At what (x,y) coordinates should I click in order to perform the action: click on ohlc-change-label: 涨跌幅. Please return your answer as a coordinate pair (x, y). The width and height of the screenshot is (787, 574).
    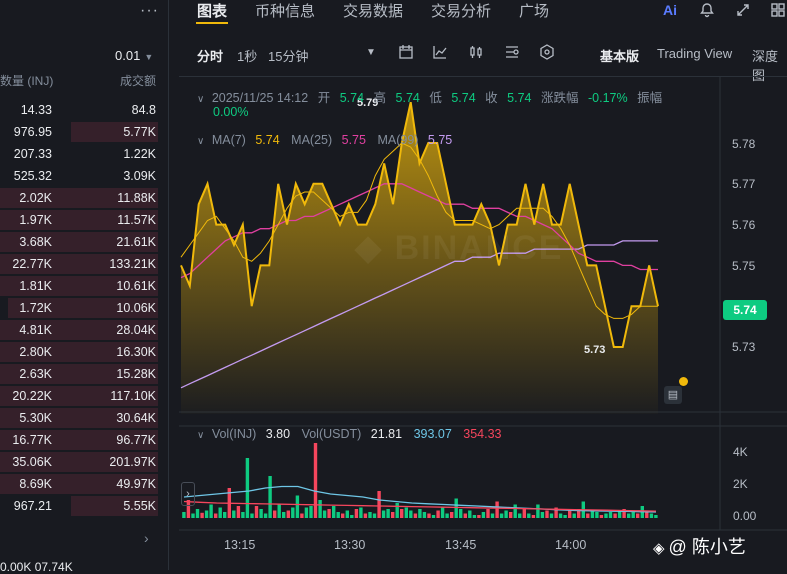
    Looking at the image, I should click on (560, 98).